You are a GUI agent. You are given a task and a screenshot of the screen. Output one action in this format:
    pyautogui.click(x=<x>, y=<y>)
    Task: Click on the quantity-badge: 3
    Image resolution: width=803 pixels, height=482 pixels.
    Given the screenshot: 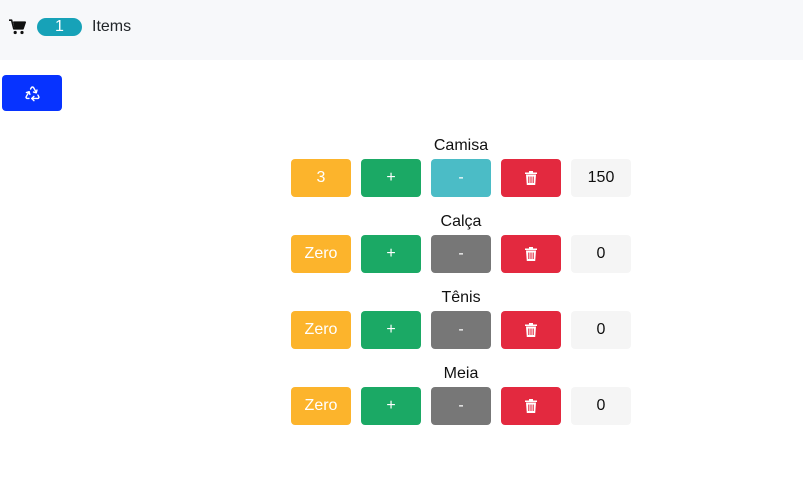 What is the action you would take?
    pyautogui.click(x=321, y=178)
    